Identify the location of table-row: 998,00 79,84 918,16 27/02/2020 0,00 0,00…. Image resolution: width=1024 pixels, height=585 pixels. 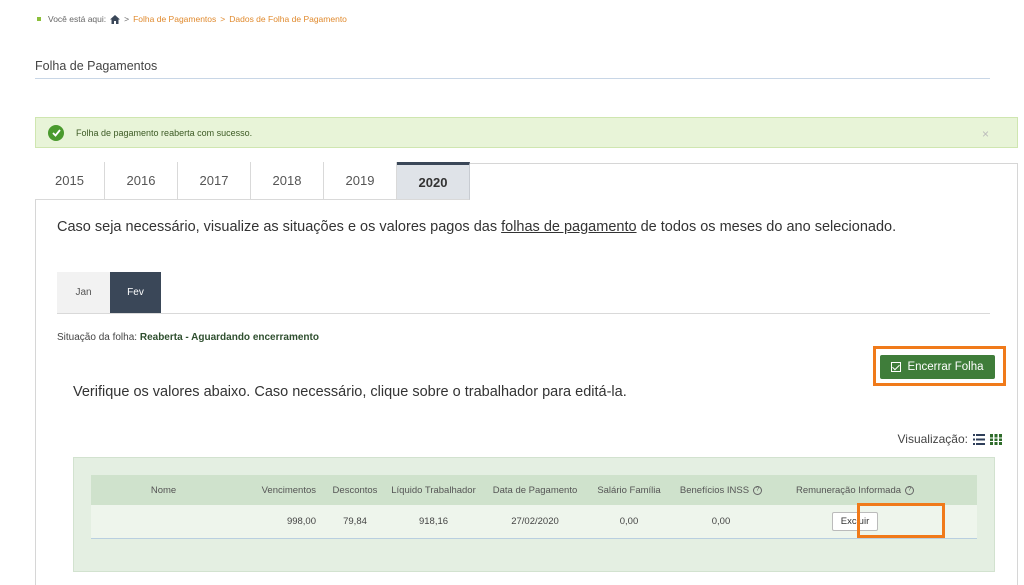
(534, 522).